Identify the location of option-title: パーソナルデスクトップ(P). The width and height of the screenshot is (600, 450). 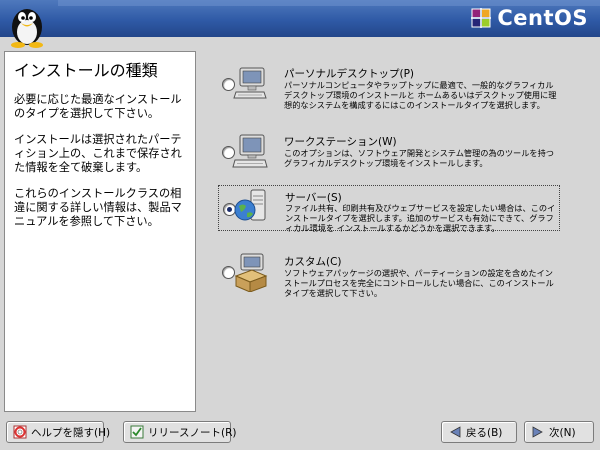
(349, 74).